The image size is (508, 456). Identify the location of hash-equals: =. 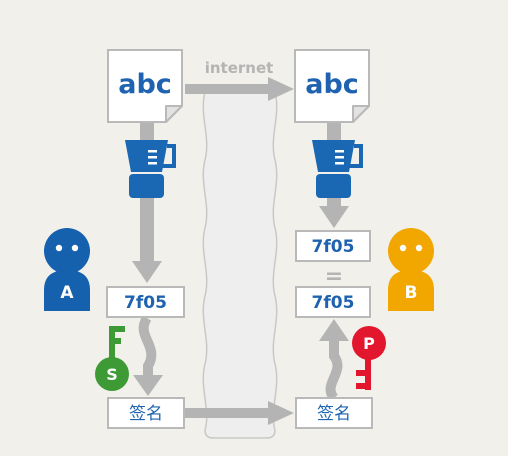
(334, 276).